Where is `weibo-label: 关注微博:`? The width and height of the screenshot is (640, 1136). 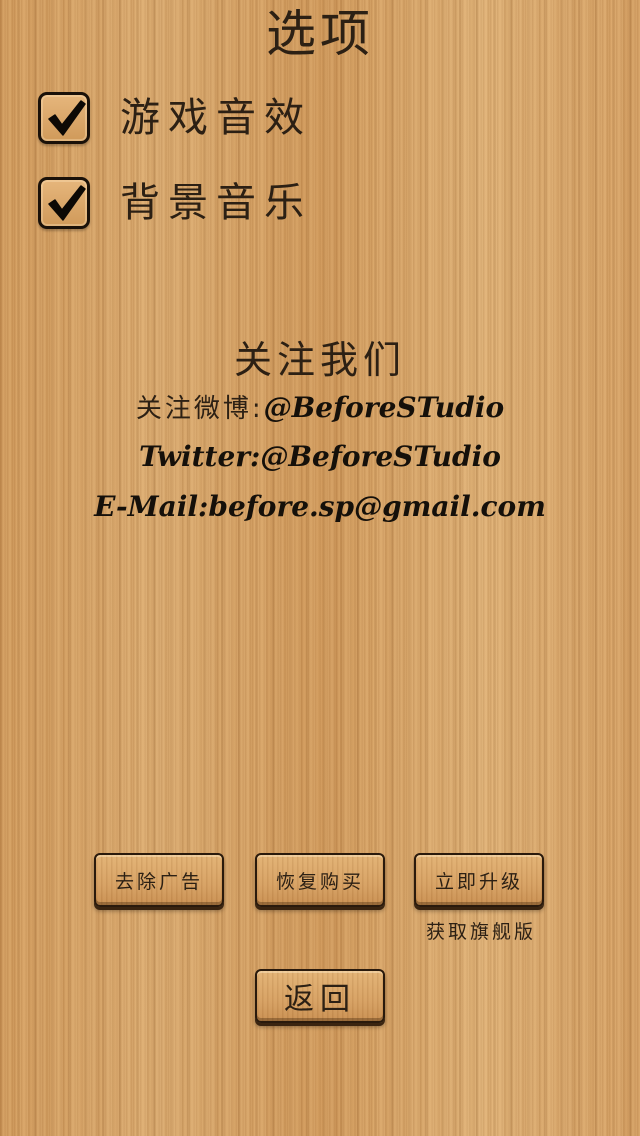
weibo-label: 关注微博: is located at coordinates (199, 409).